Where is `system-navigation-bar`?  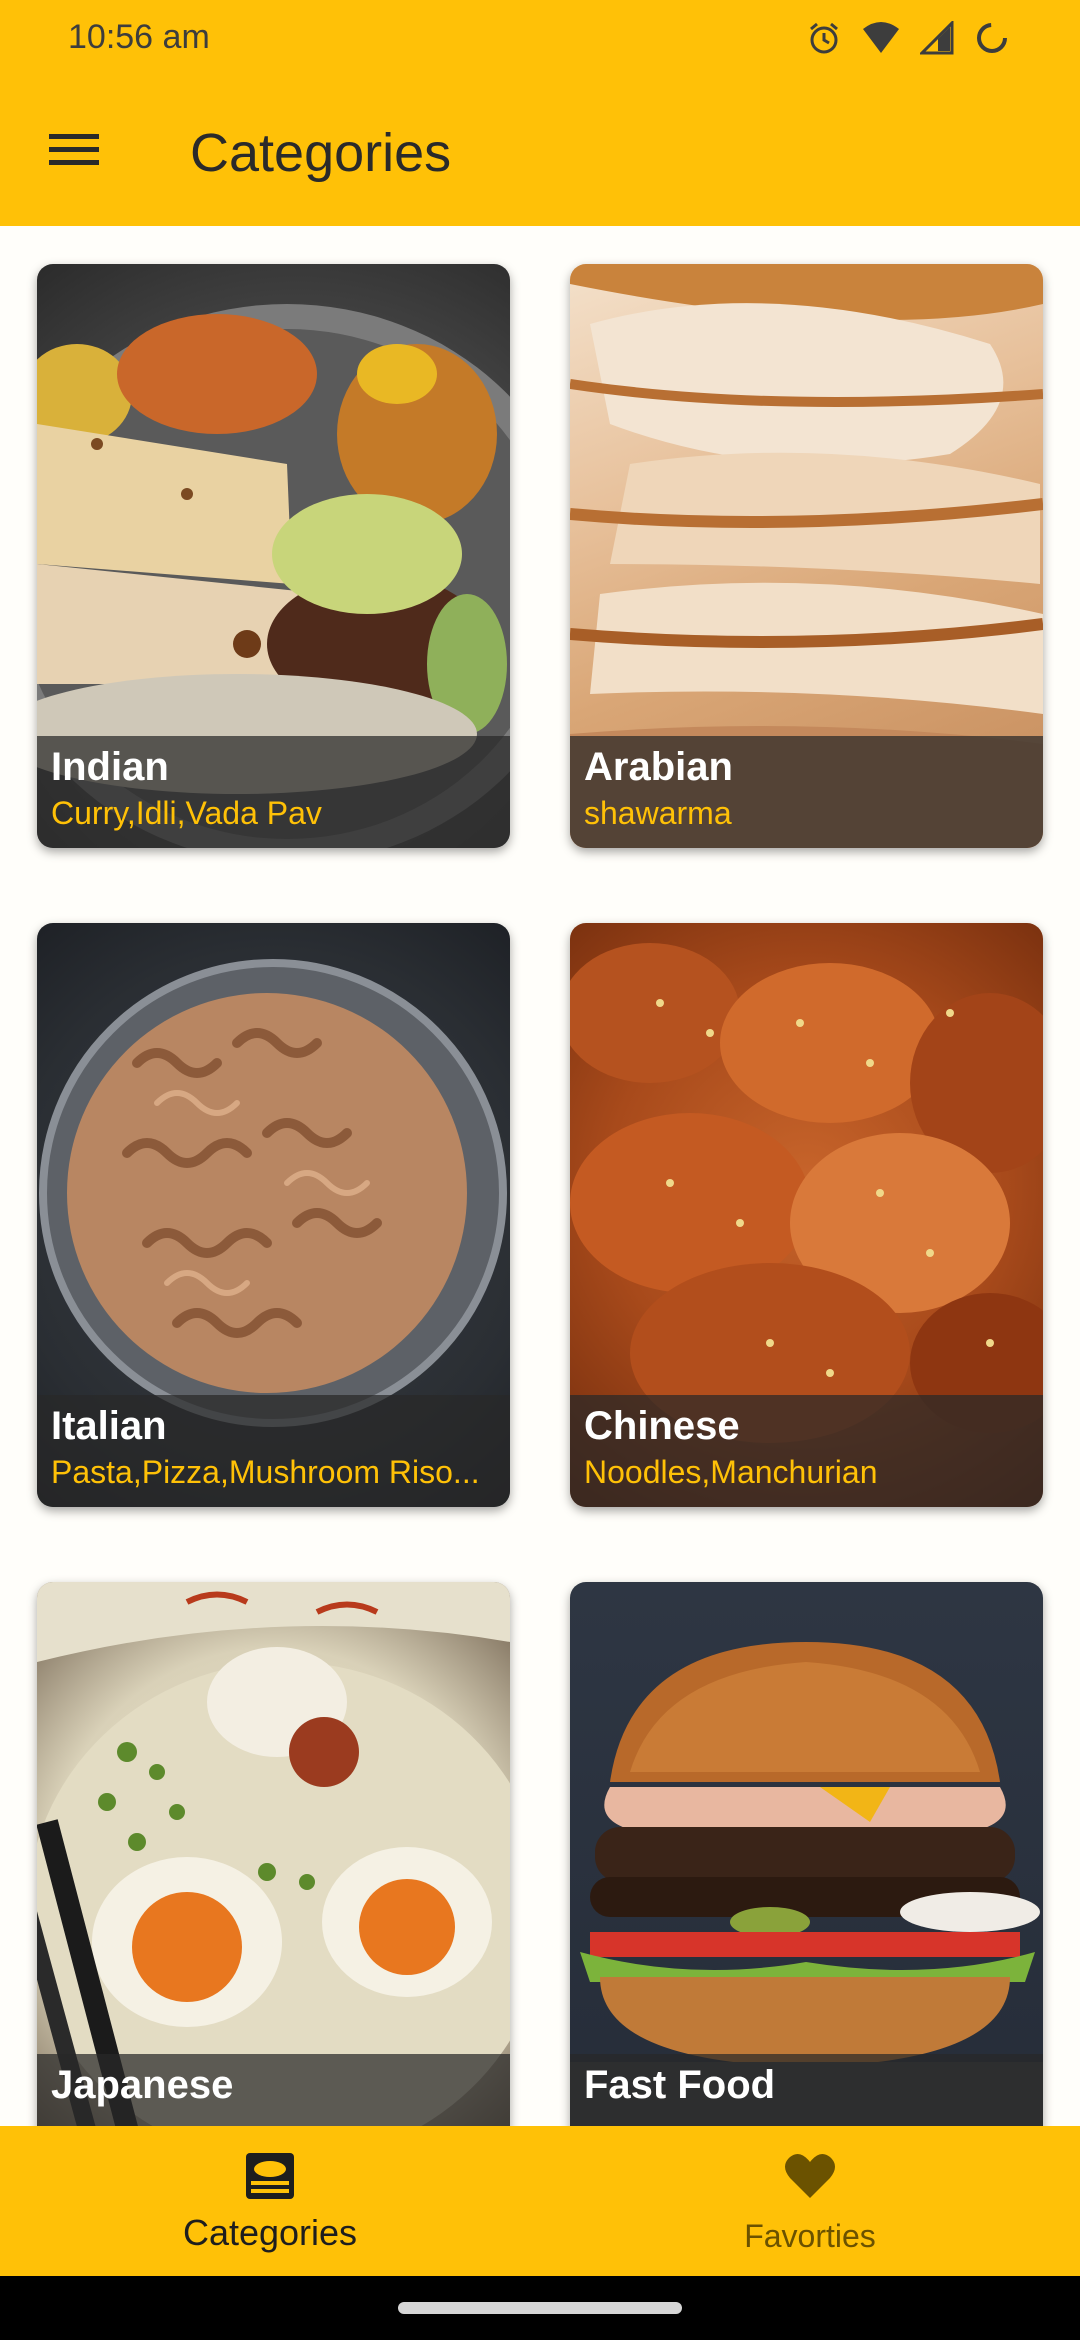
system-navigation-bar is located at coordinates (540, 2308).